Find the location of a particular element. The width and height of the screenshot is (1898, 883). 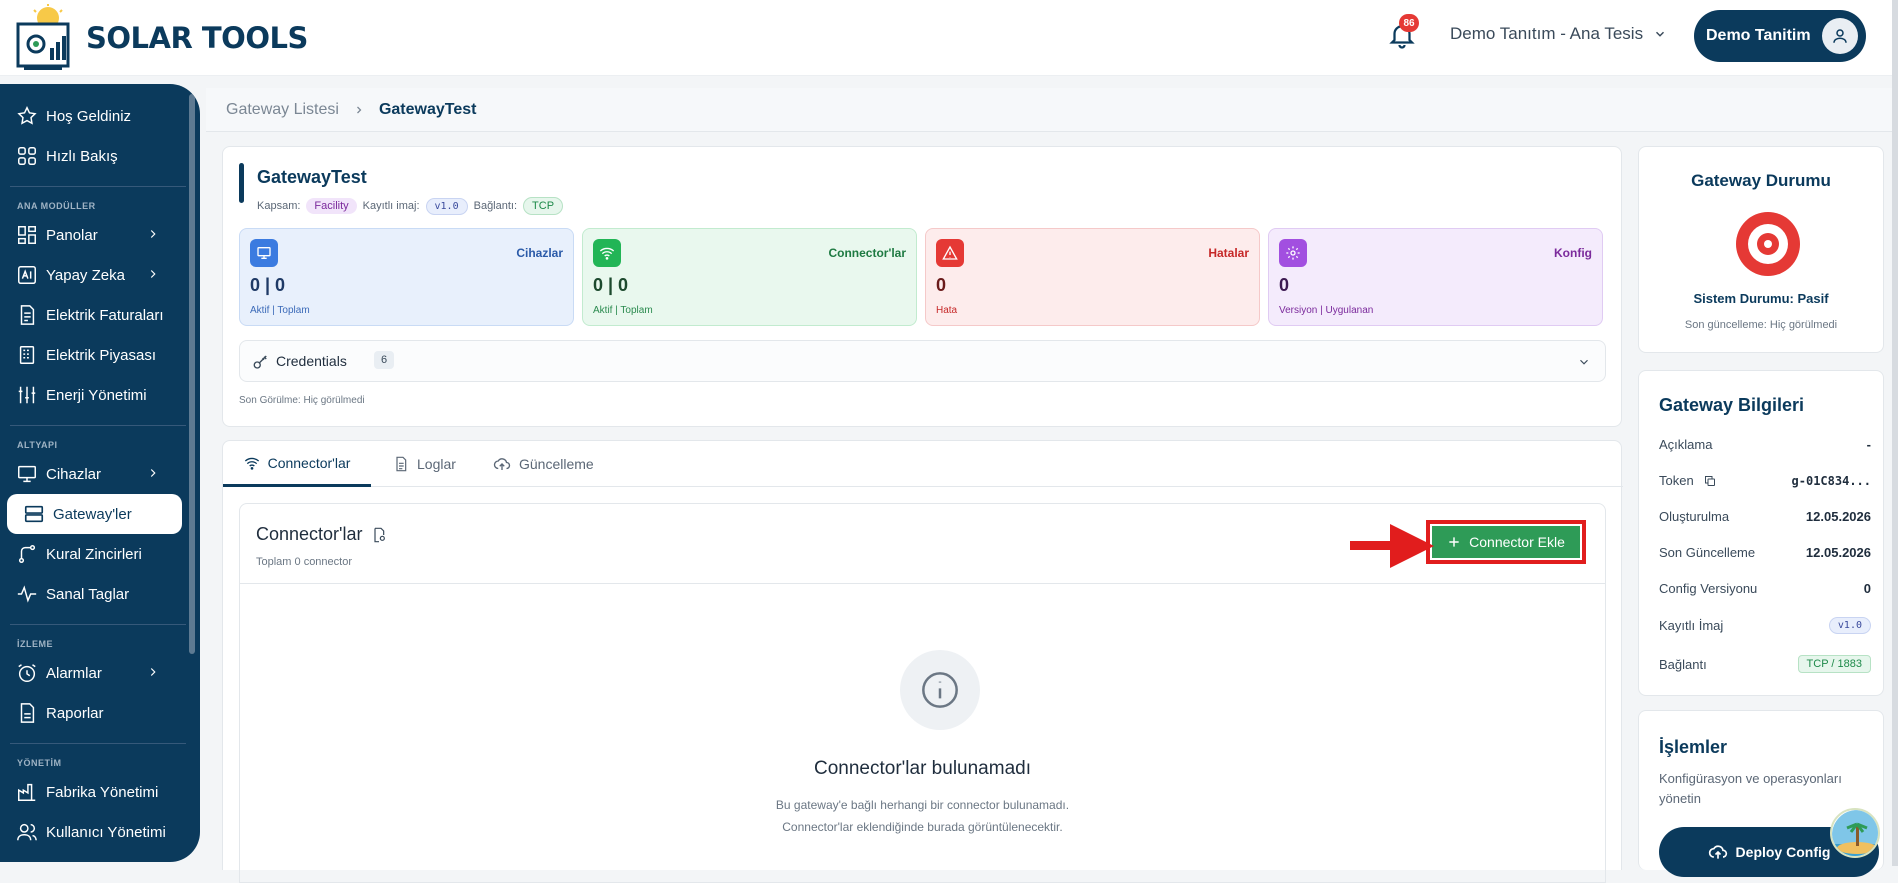

credentials-accordion: Credentials 6 is located at coordinates (922, 361).